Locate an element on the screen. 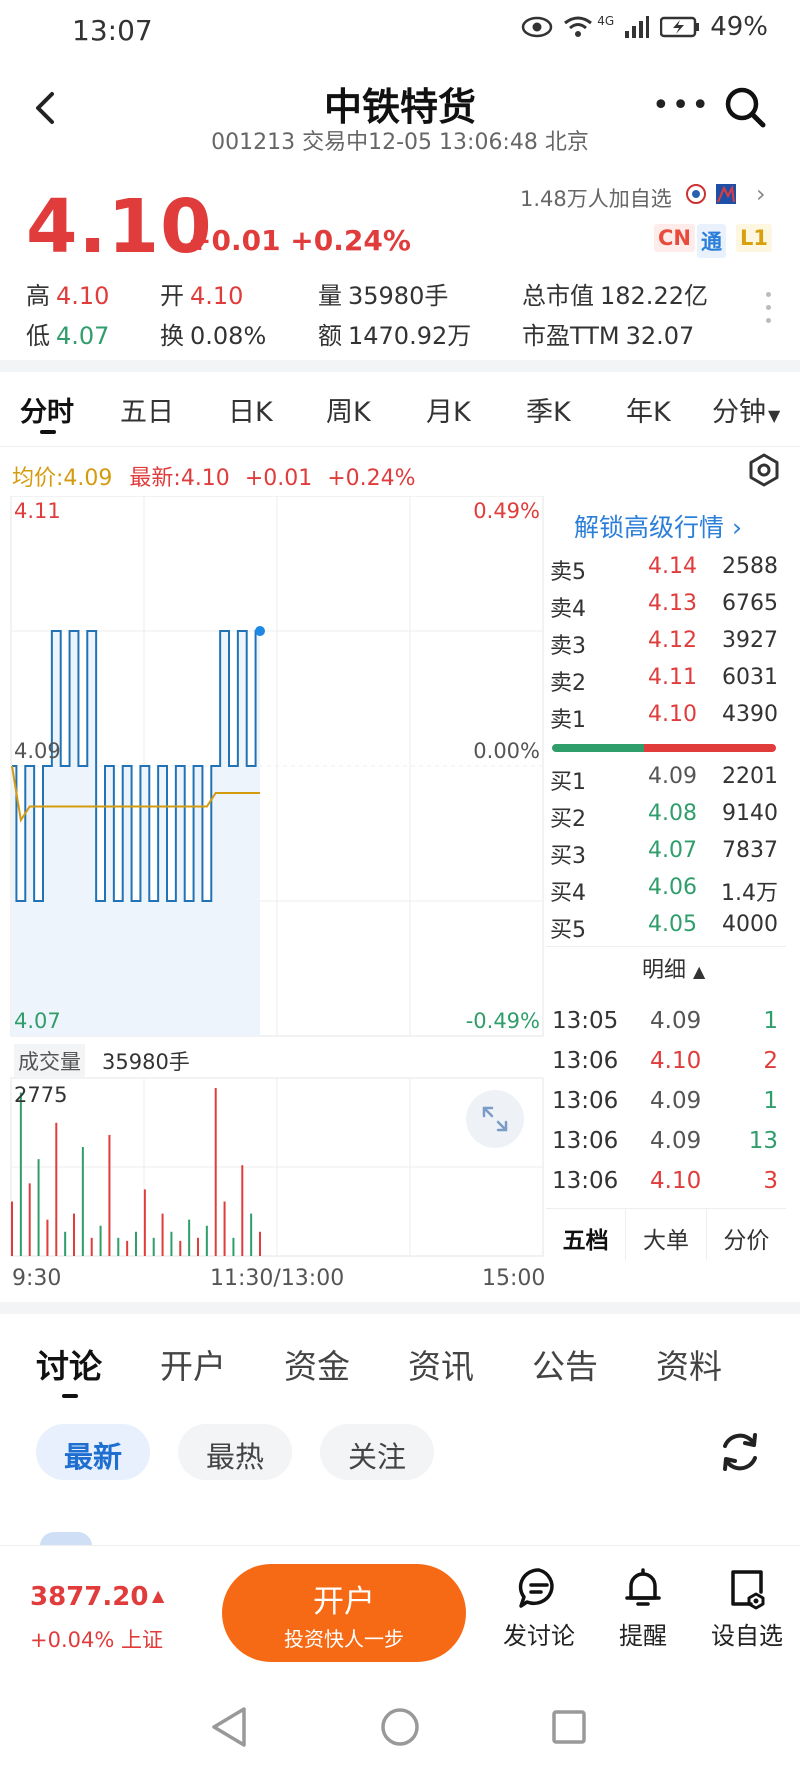 This screenshot has width=800, height=1778. reminder-button: 提醒 is located at coordinates (643, 1608).